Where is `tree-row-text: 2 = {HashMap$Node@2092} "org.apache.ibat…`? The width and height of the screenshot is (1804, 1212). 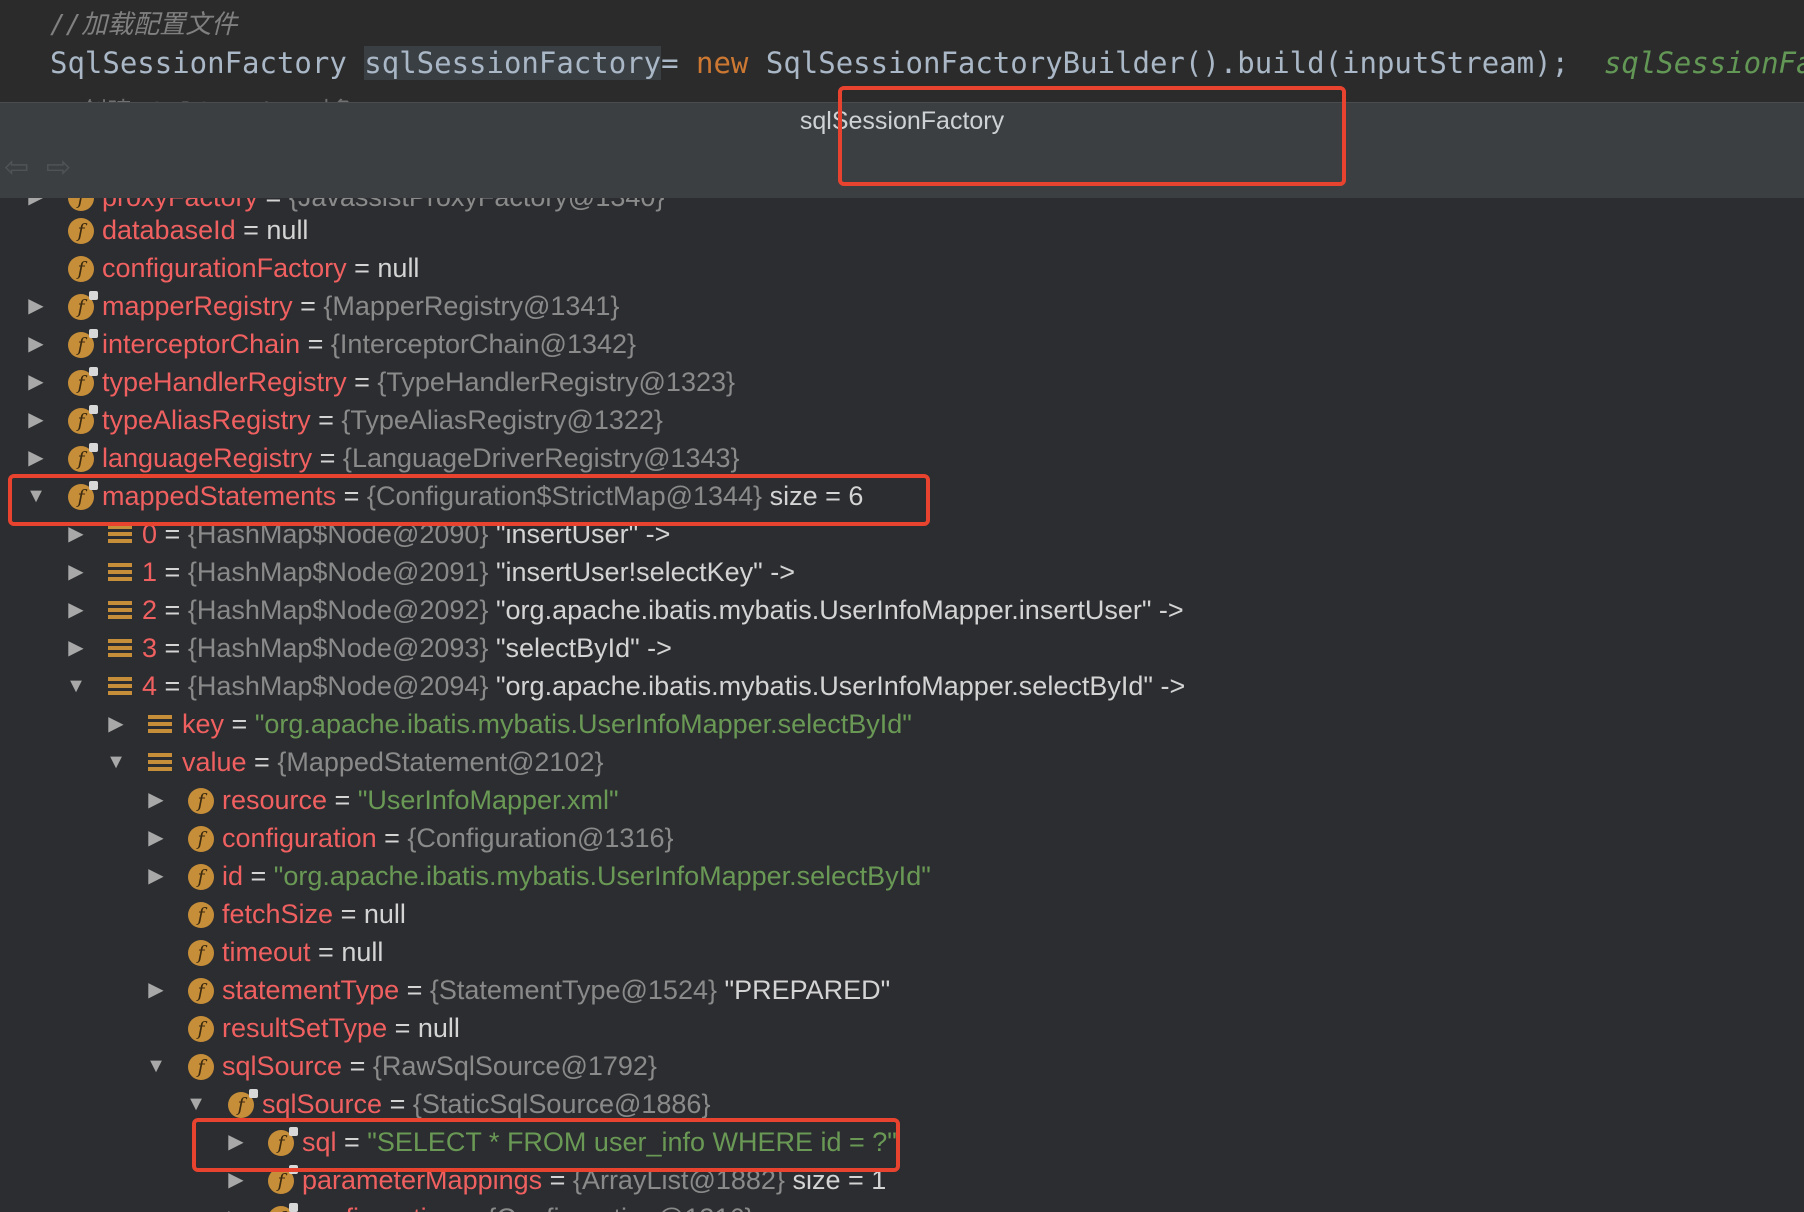 tree-row-text: 2 = {HashMap$Node@2092} "org.apache.ibat… is located at coordinates (663, 610).